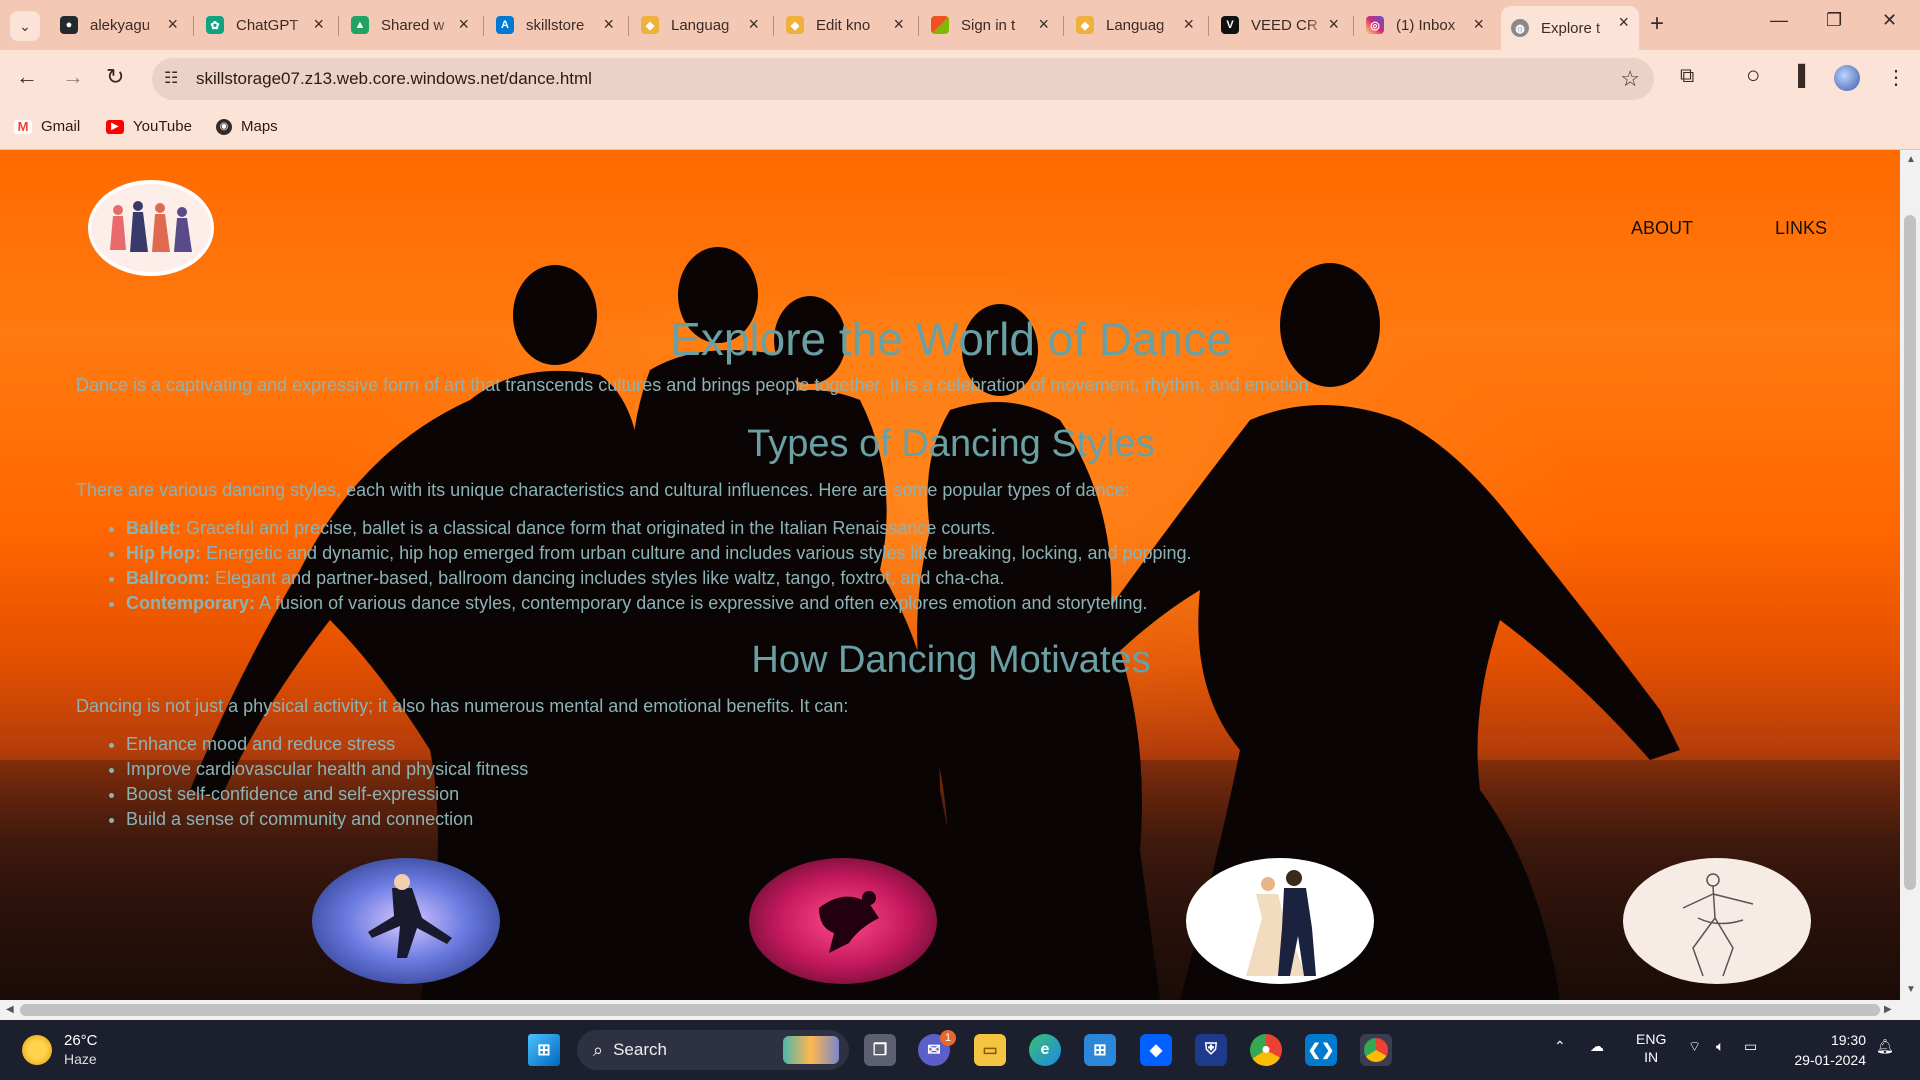 This screenshot has height=1080, width=1920. Describe the element at coordinates (544, 1050) in the screenshot. I see `windows-start-icon: ⊞` at that location.